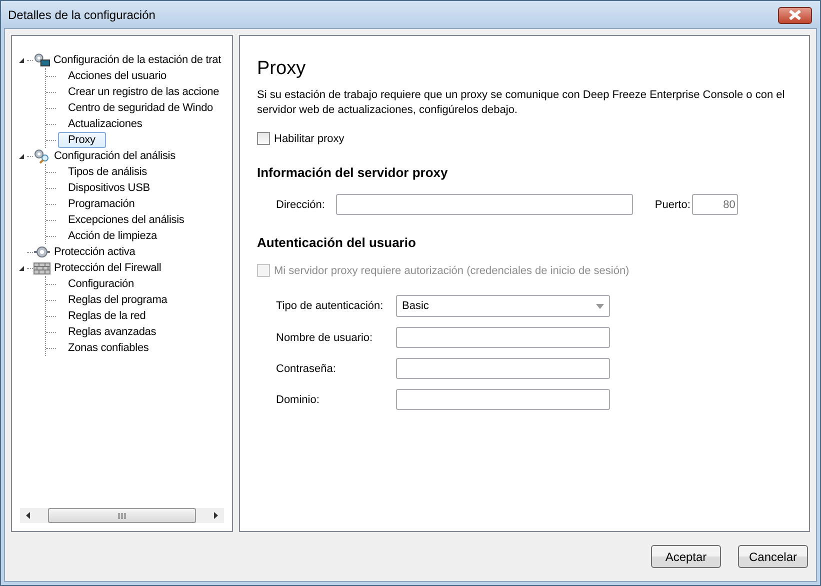 This screenshot has width=821, height=586. I want to click on field-label: Tipo de autenticación:, so click(330, 306).